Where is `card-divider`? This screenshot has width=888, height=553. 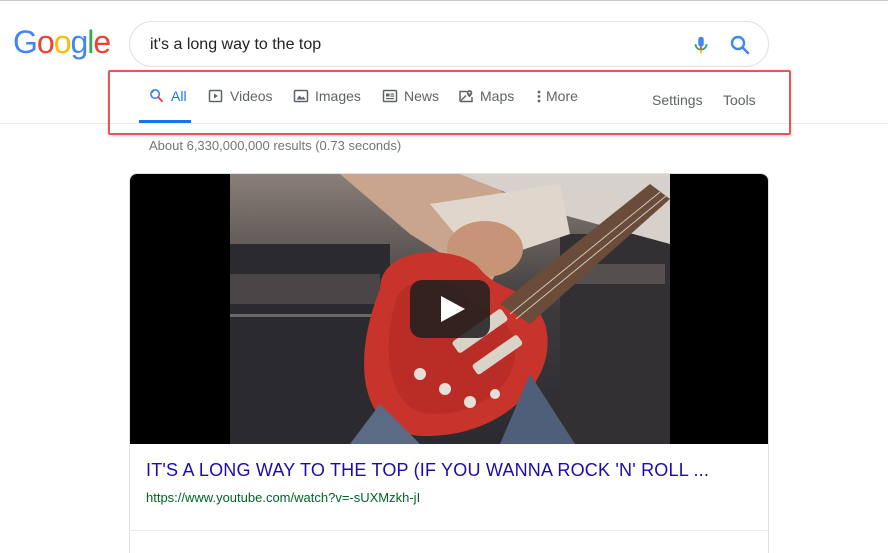 card-divider is located at coordinates (449, 530).